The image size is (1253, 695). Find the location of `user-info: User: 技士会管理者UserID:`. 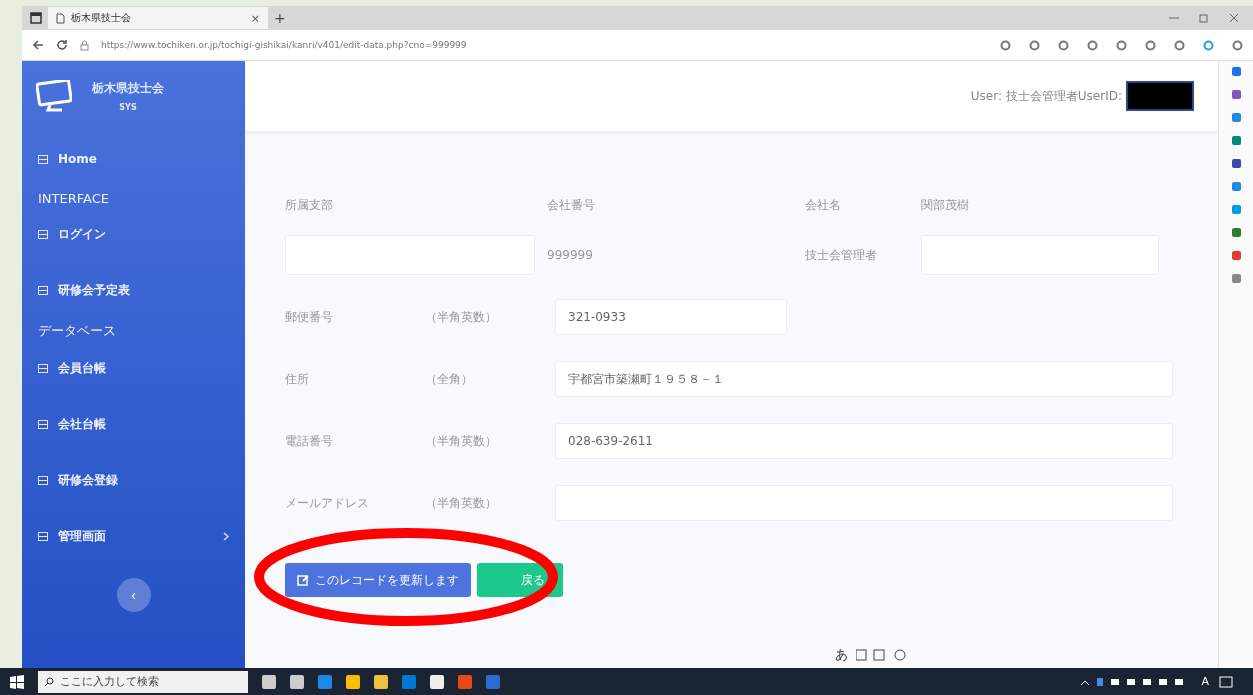

user-info: User: 技士会管理者UserID: is located at coordinates (1046, 96).